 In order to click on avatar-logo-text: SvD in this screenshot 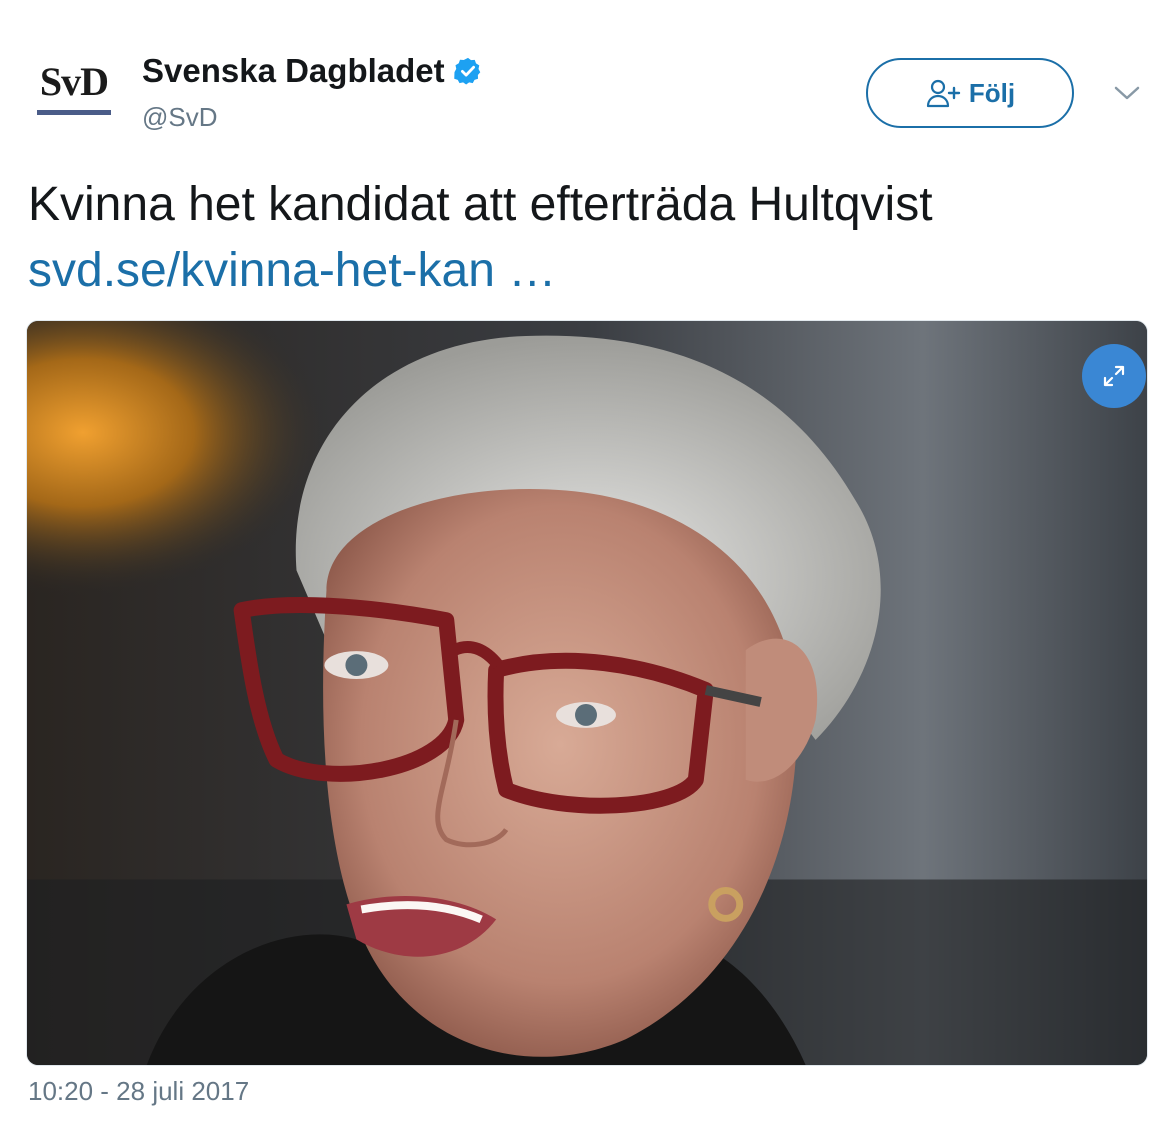, I will do `click(74, 81)`.